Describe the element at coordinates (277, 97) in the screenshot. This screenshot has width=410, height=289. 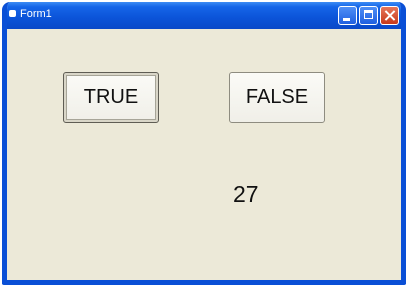
I see `false-button: FALSE` at that location.